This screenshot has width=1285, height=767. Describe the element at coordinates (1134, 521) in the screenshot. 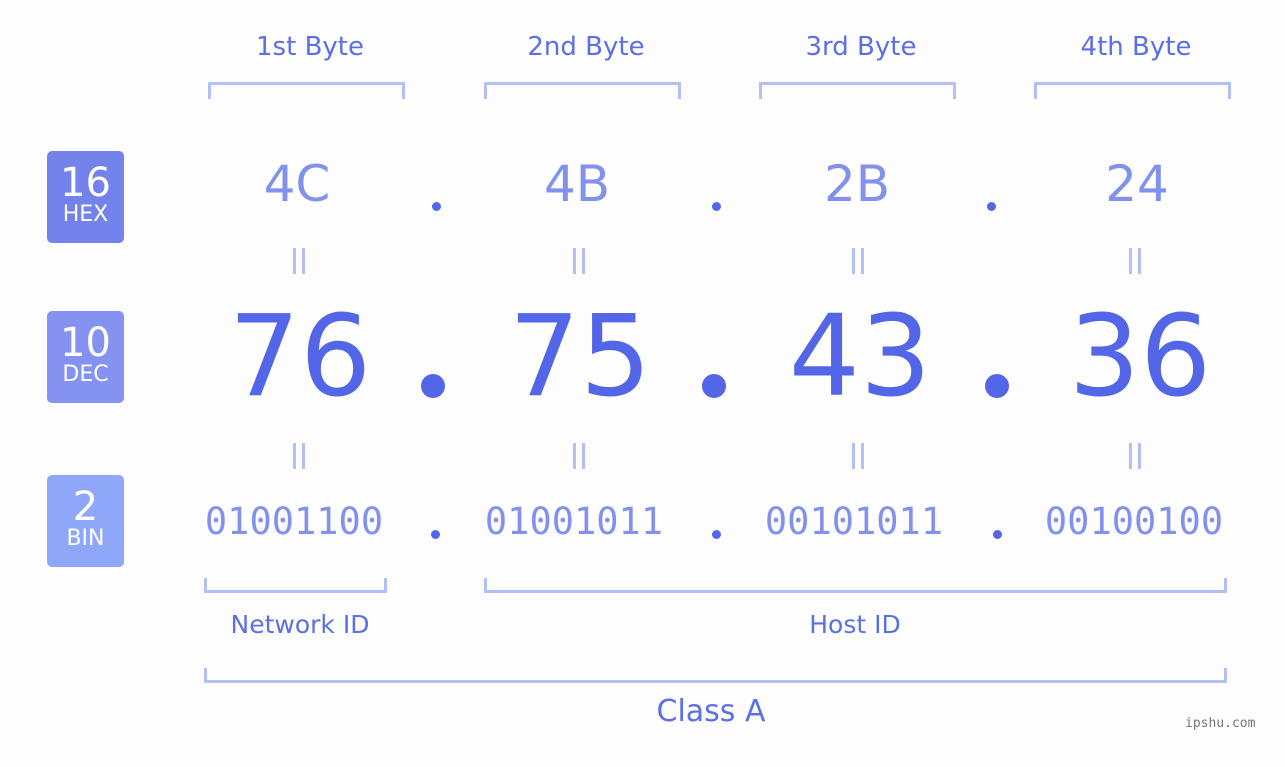

I see `bin-value-4: 00100100` at that location.